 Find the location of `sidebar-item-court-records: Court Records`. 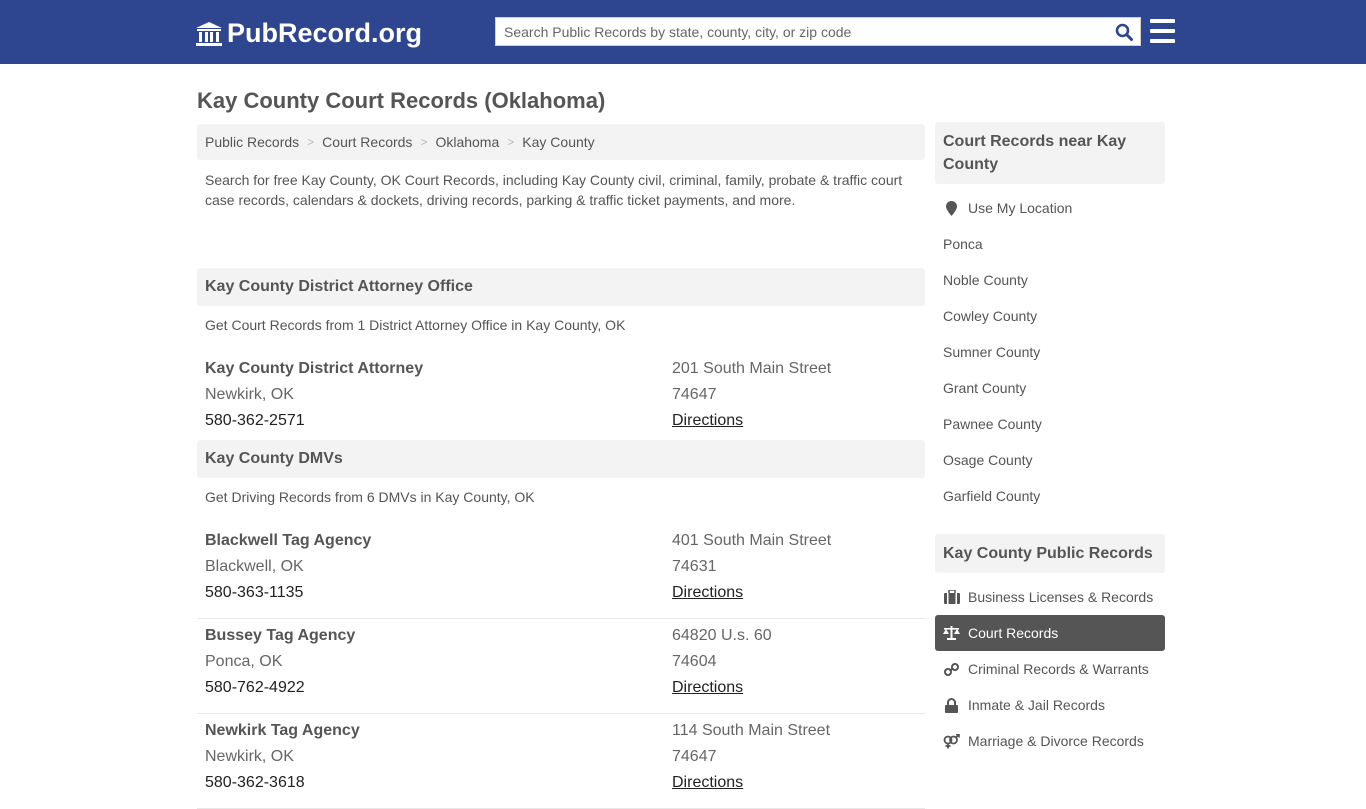

sidebar-item-court-records: Court Records is located at coordinates (1050, 633).